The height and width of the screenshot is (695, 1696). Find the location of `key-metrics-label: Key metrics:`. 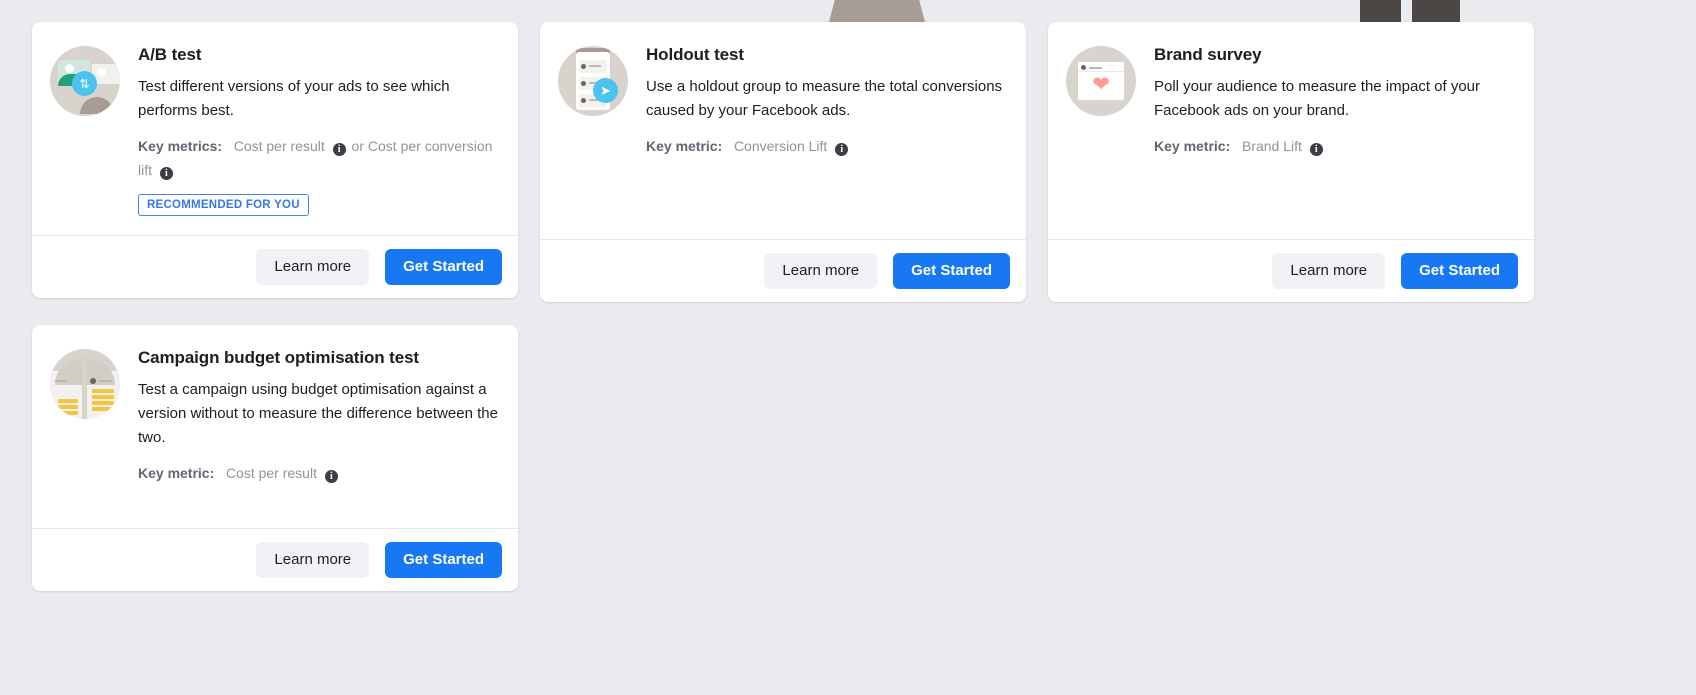

key-metrics-label: Key metrics: is located at coordinates (180, 146).